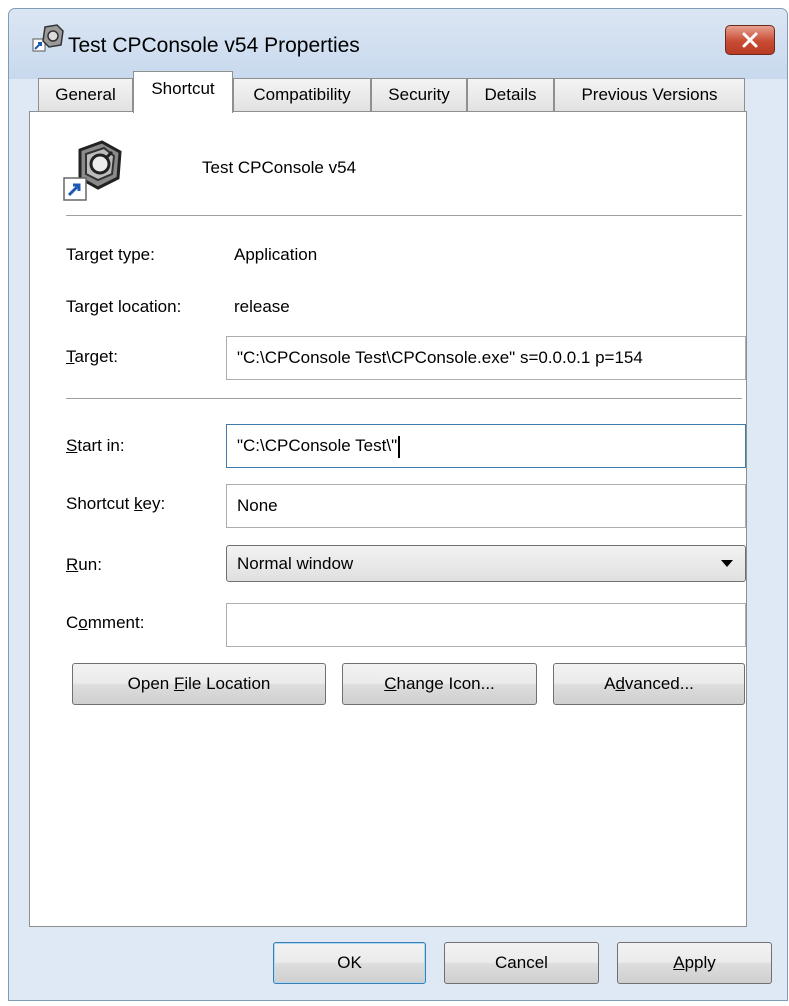 This screenshot has width=789, height=1006. I want to click on run-label: Run:, so click(84, 564).